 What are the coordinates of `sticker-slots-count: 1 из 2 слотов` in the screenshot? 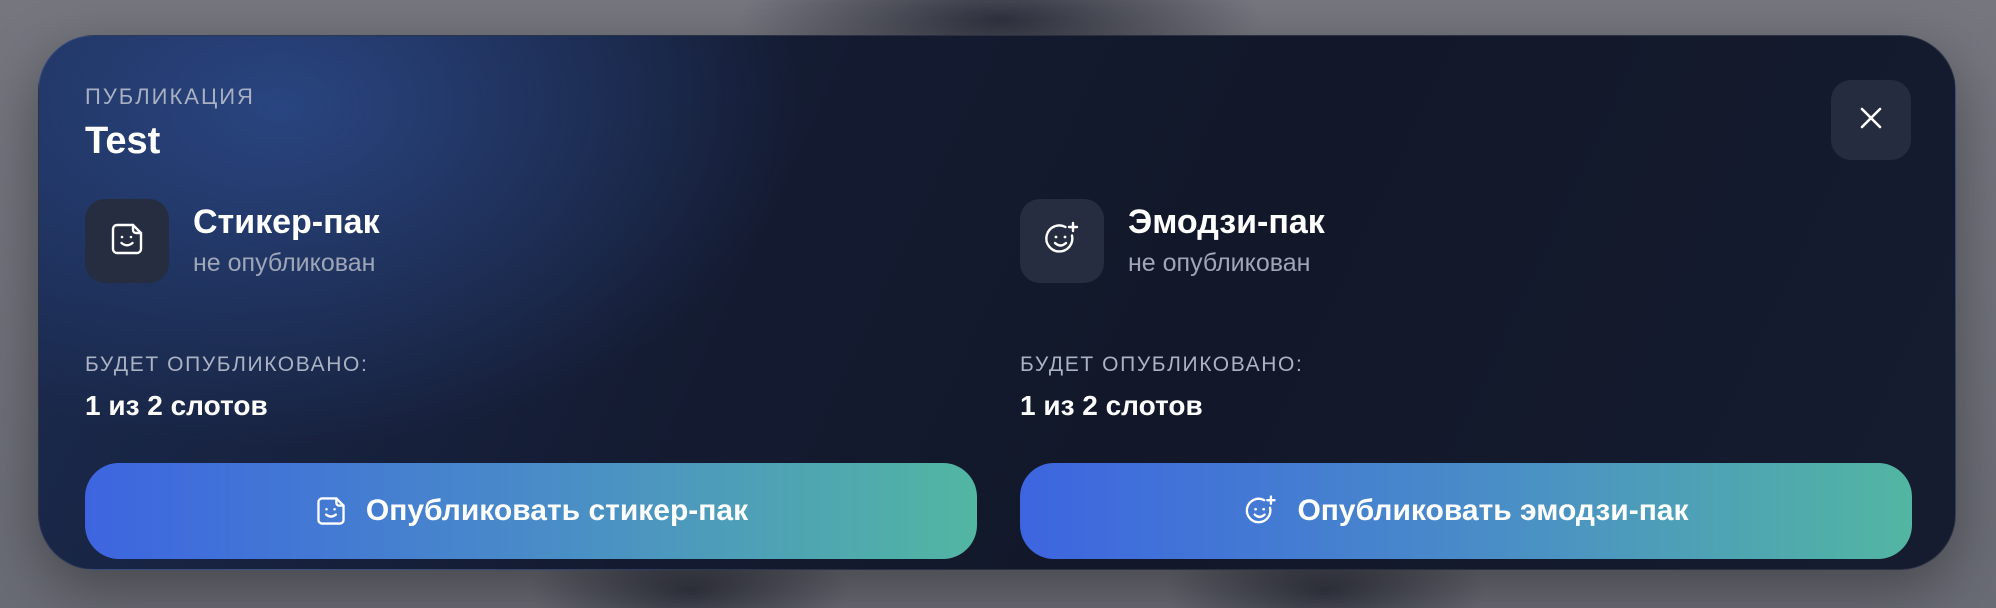 It's located at (176, 405).